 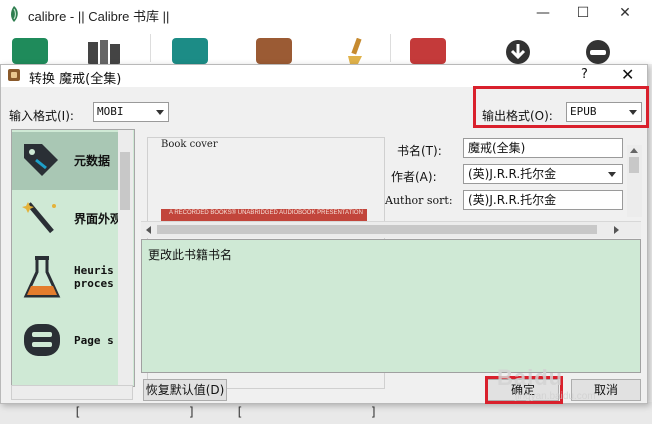 I want to click on convert-app-icon, so click(x=14, y=75).